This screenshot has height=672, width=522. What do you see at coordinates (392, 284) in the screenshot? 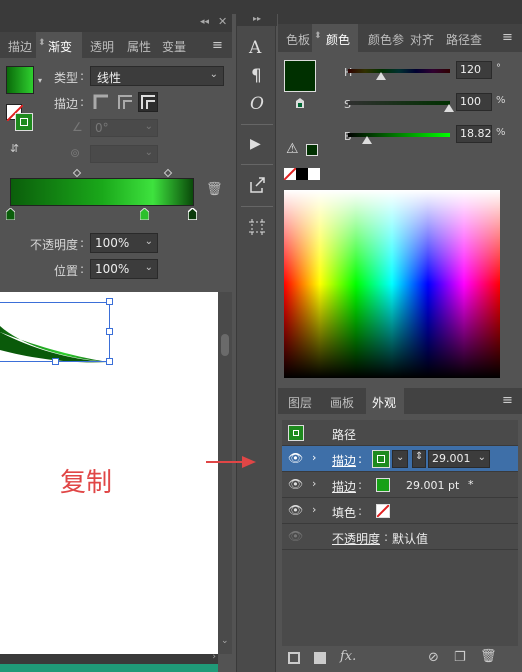
I see `color-spectrum` at bounding box center [392, 284].